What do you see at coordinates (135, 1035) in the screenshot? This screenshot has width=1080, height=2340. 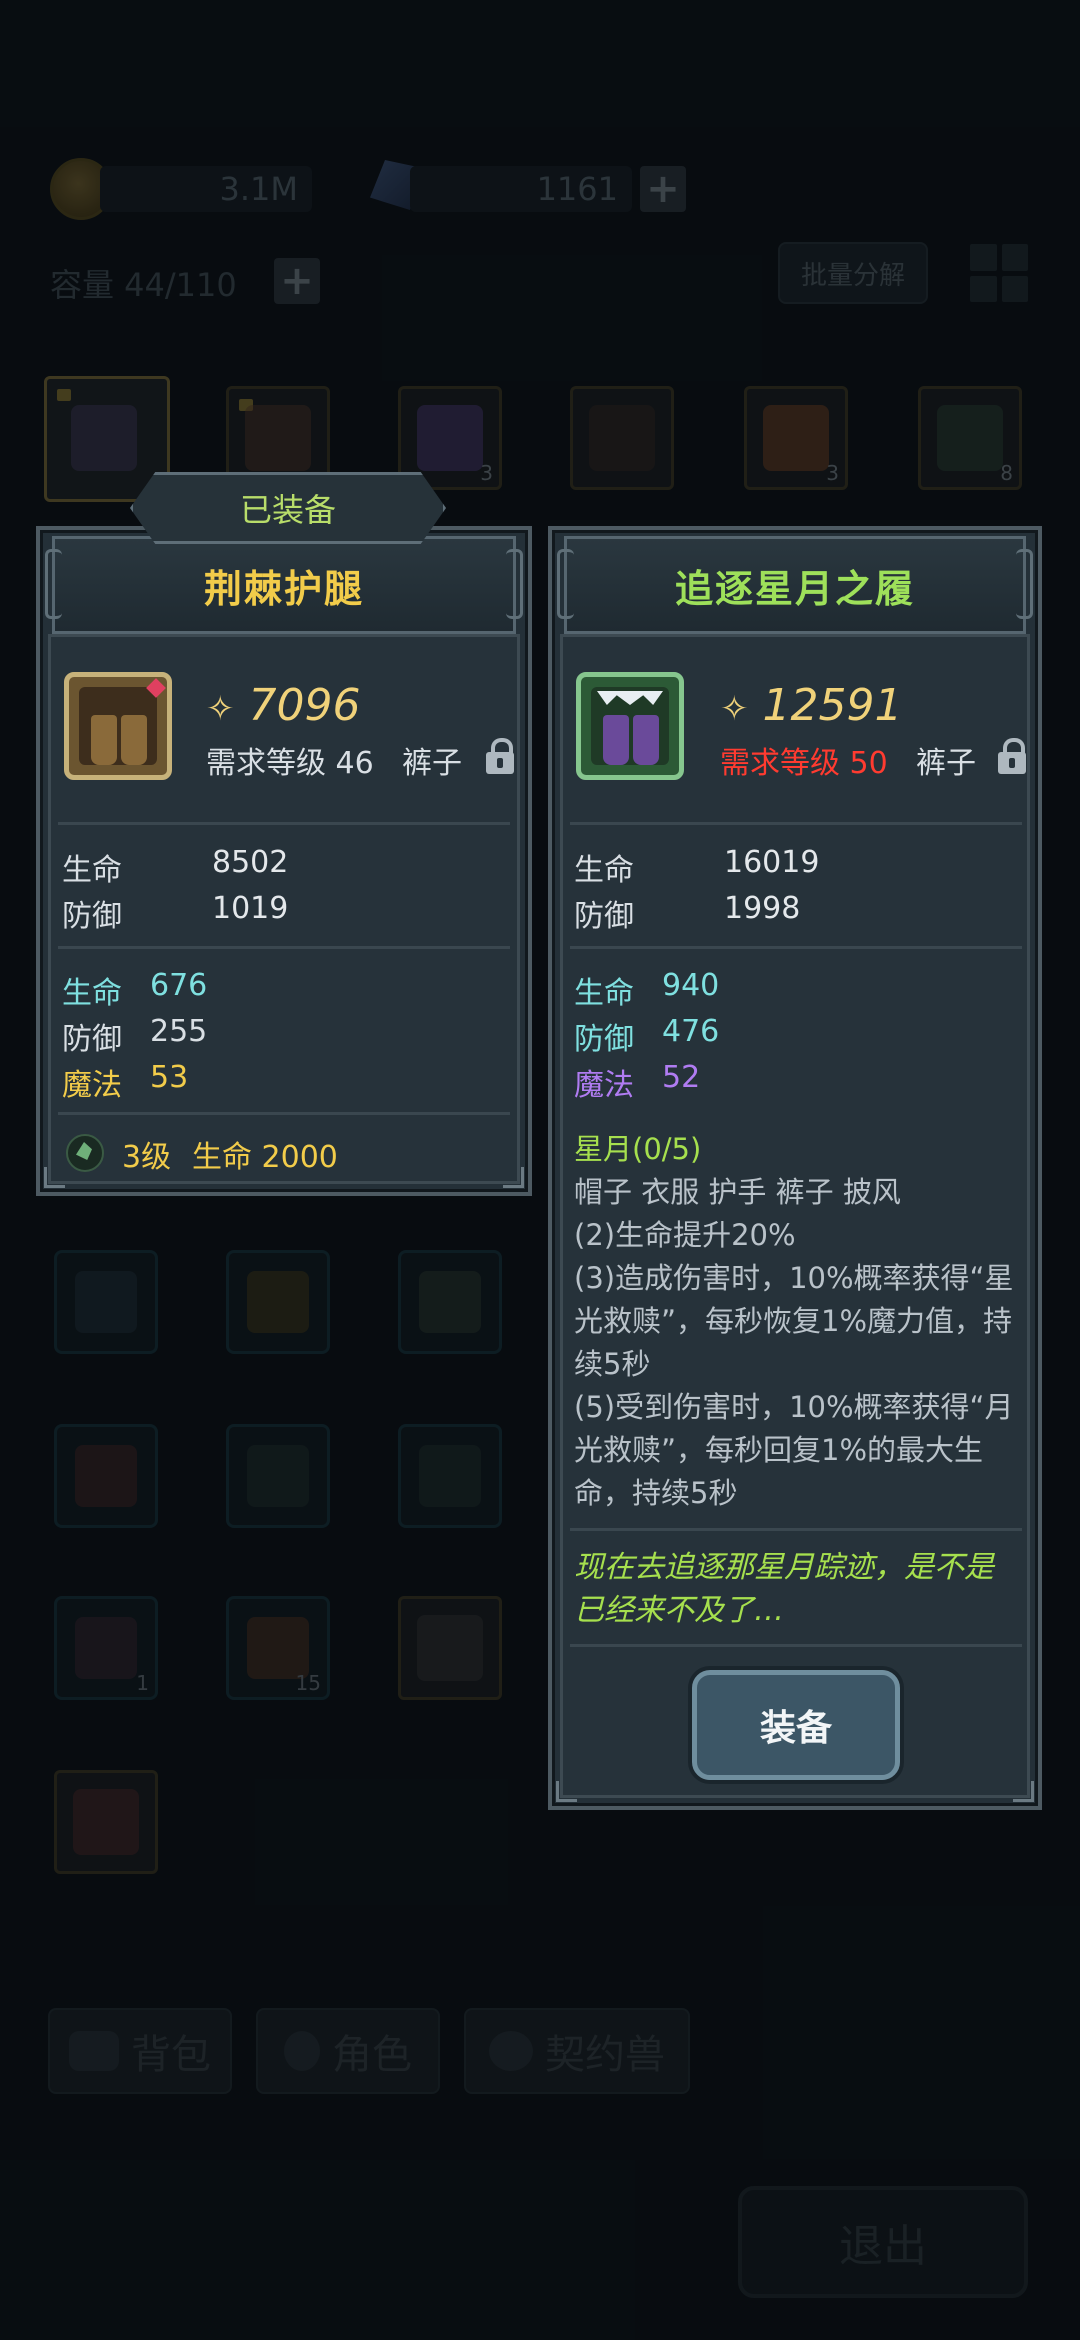 I see `bonus-stat-row: 防御 255` at bounding box center [135, 1035].